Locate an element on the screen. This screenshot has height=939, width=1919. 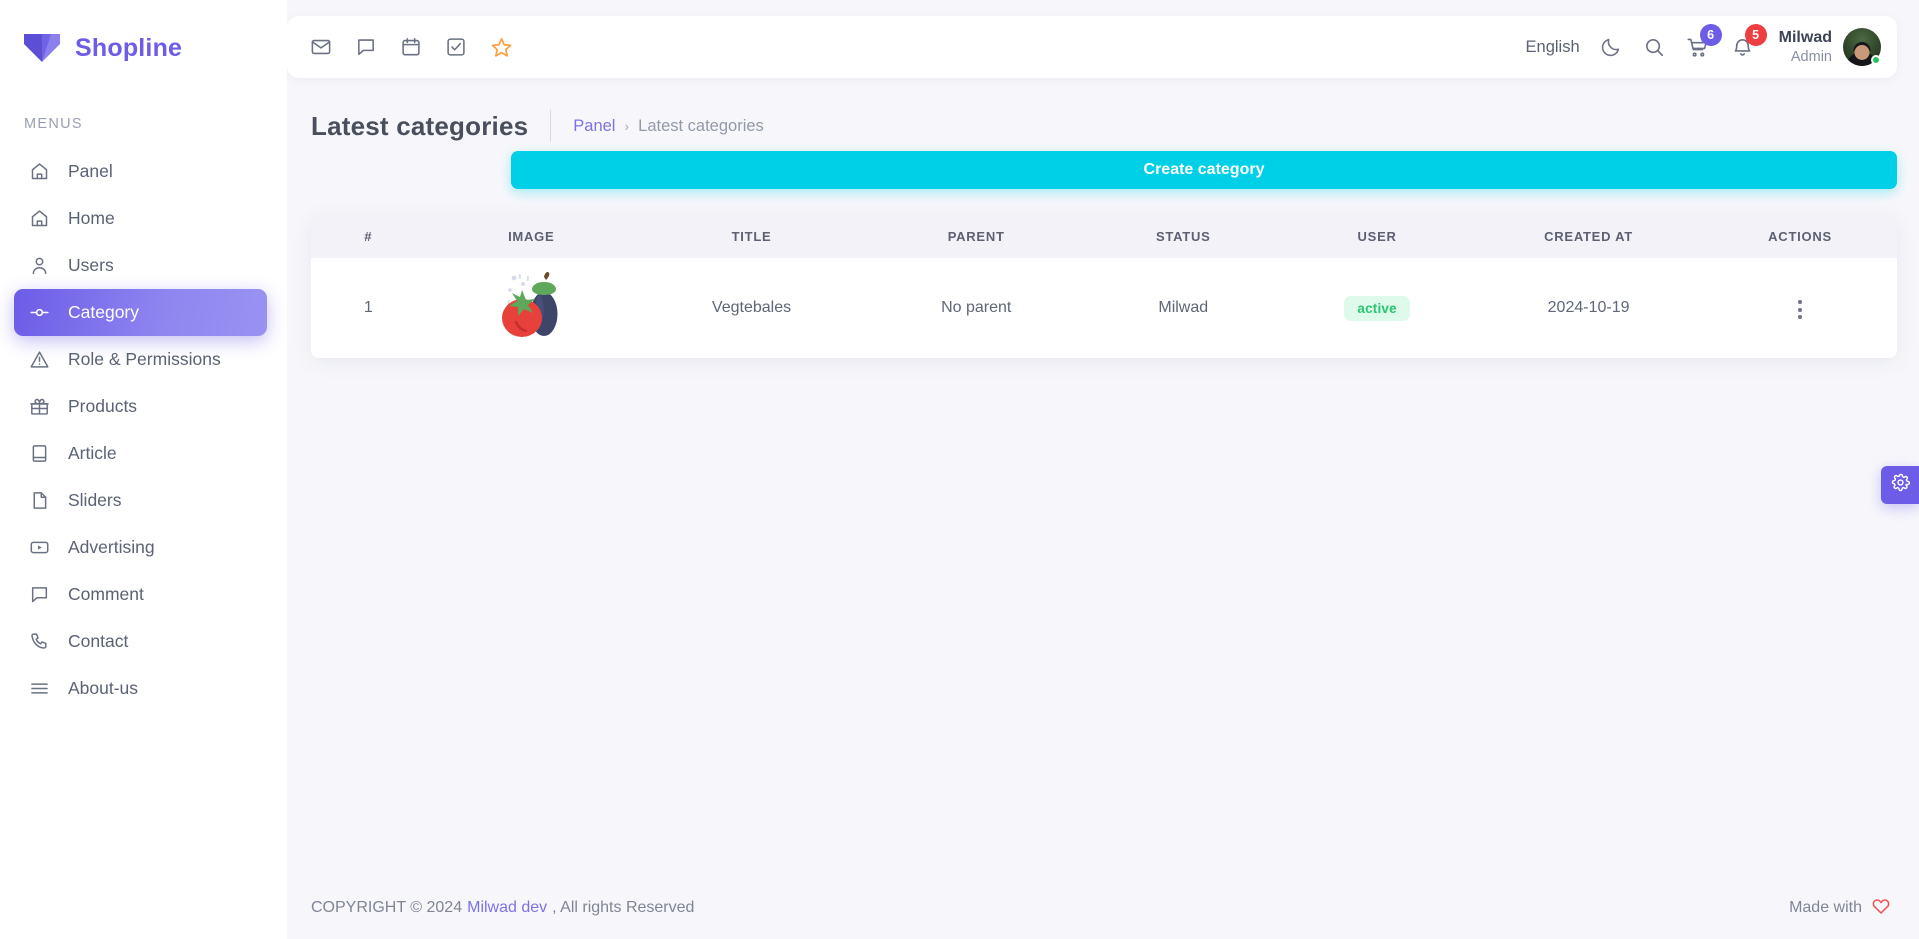
sidebar-item-label: Article is located at coordinates (92, 453).